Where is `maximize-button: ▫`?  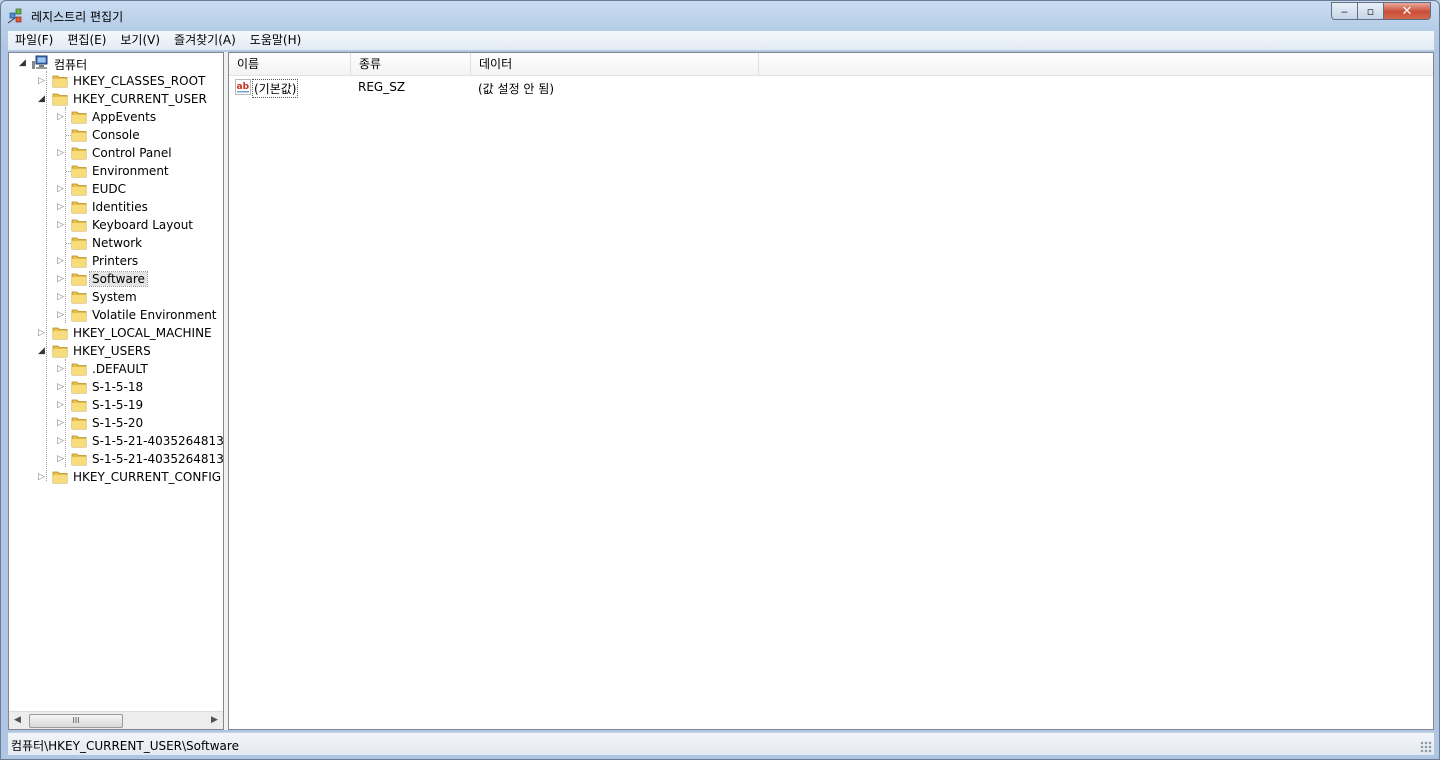 maximize-button: ▫ is located at coordinates (1371, 11).